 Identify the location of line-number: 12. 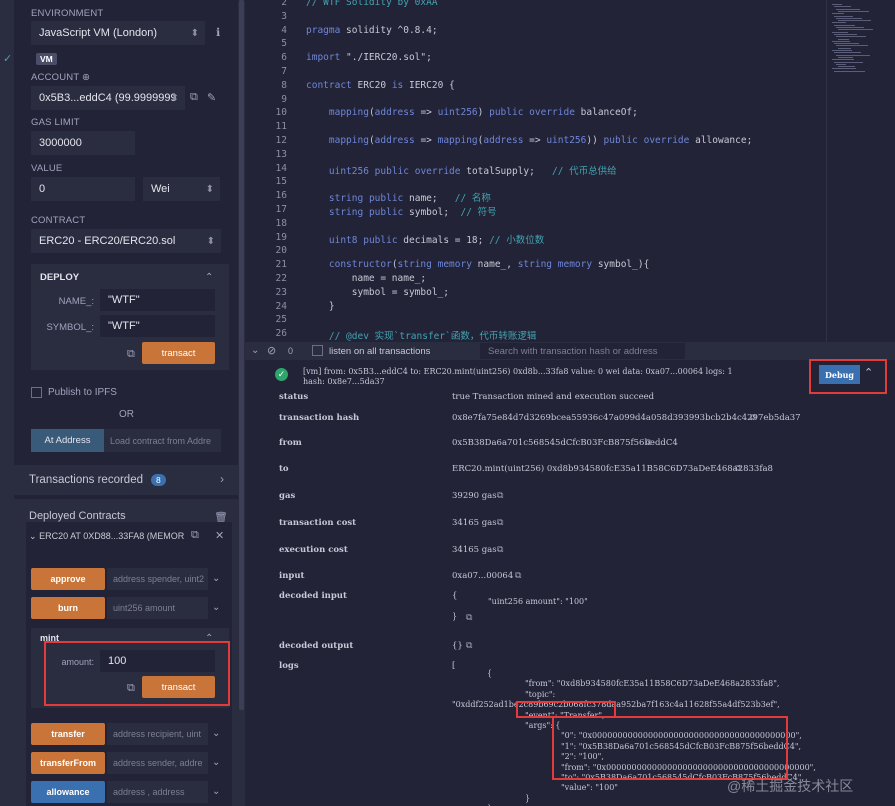
(281, 140).